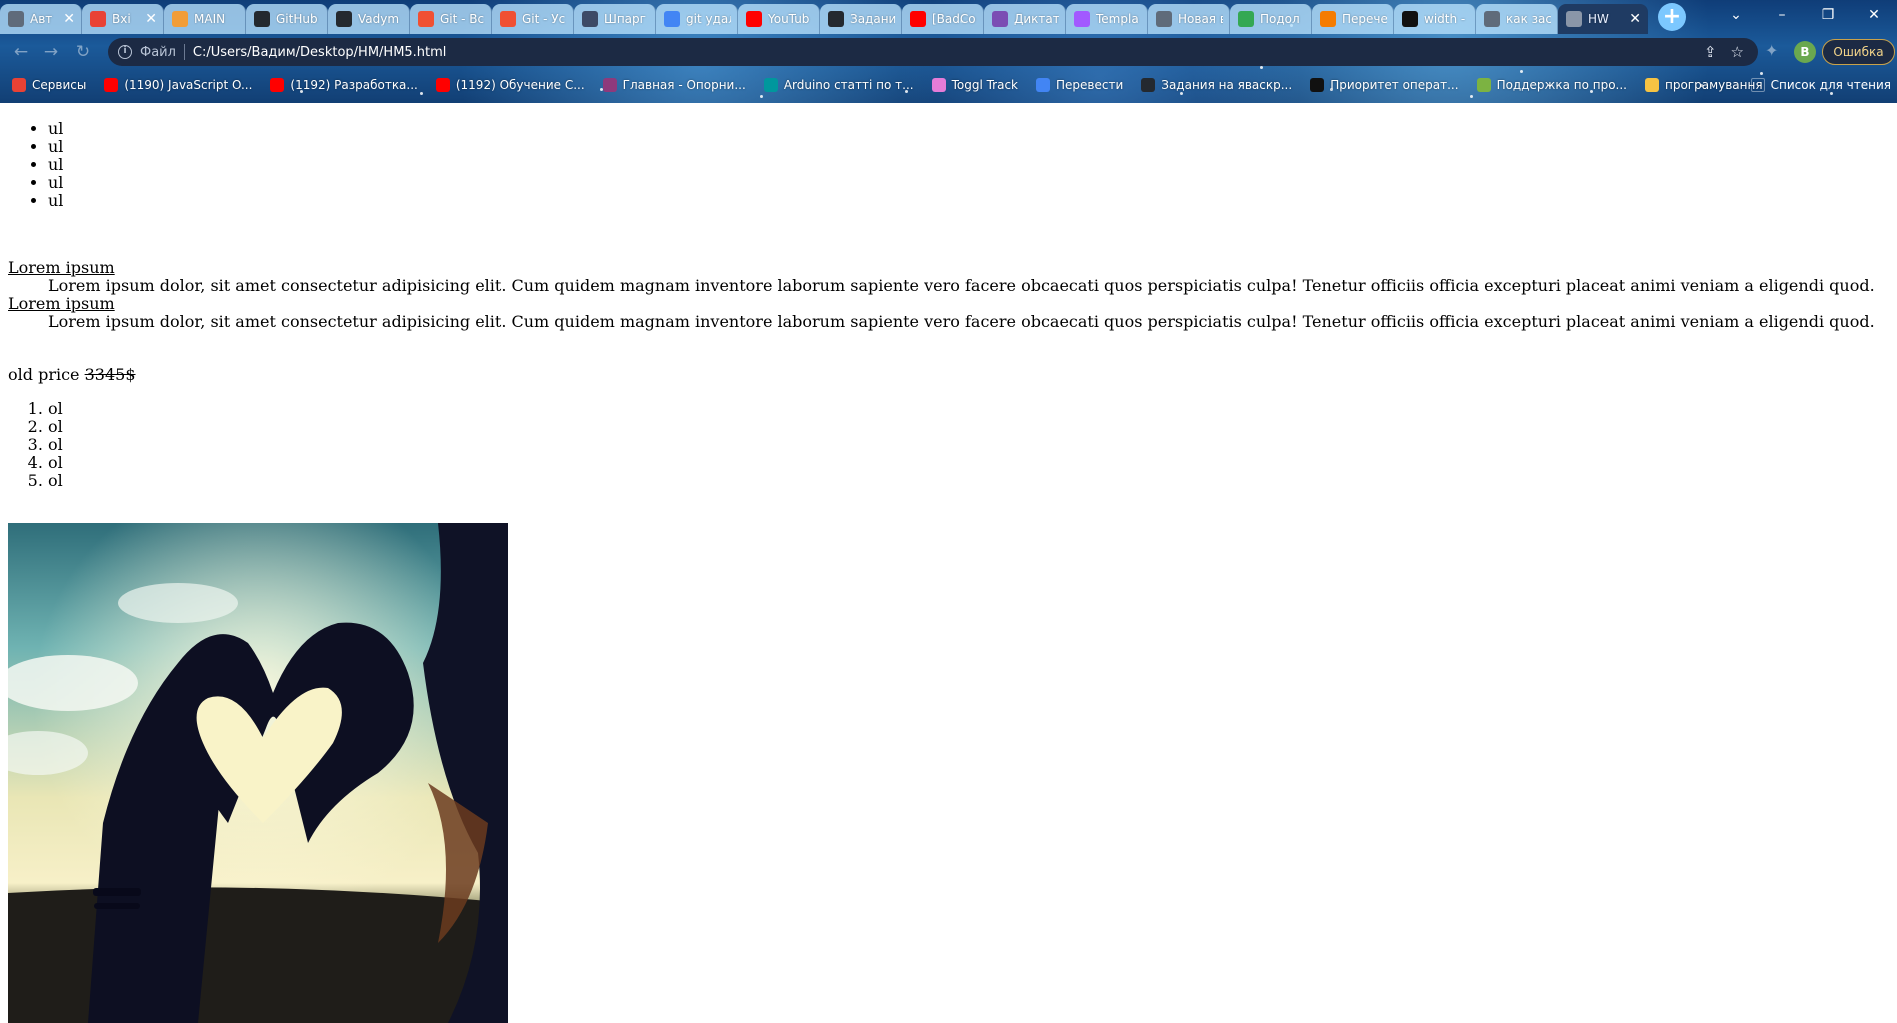 This screenshot has width=1897, height=1023. What do you see at coordinates (98, 19) in the screenshot?
I see `gmail-icon` at bounding box center [98, 19].